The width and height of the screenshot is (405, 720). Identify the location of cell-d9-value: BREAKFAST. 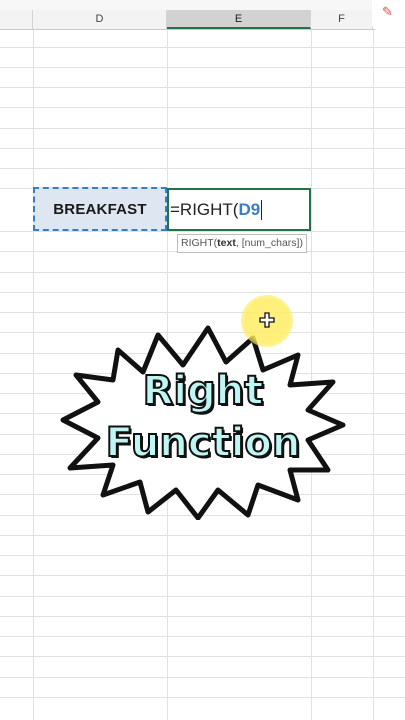
(100, 209).